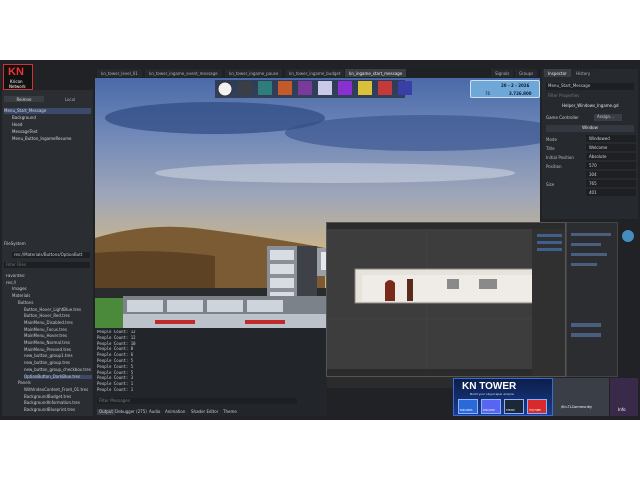 This screenshot has height=480, width=640. Describe the element at coordinates (562, 117) in the screenshot. I see `game-controller-label: Game Controller` at that location.